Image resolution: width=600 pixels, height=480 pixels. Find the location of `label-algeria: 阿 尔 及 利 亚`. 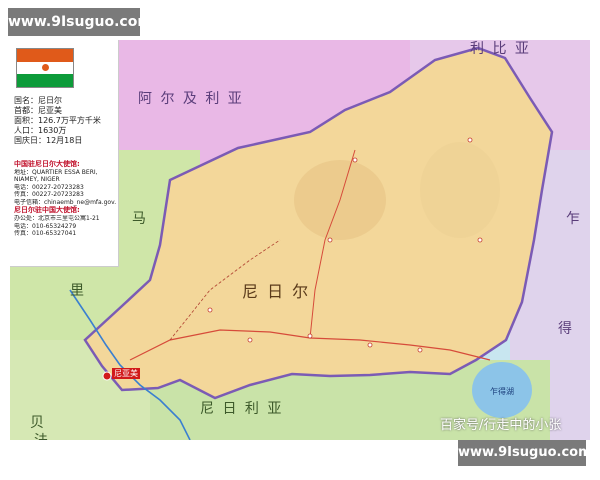

label-algeria: 阿 尔 及 利 亚 is located at coordinates (191, 99).